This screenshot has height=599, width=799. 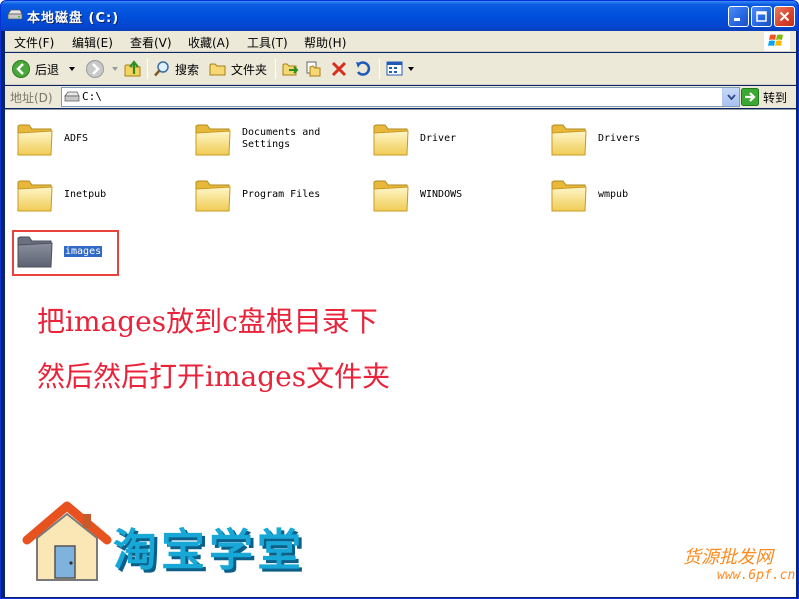 What do you see at coordinates (399, 16) in the screenshot?
I see `title-bar: 本地磁盘 (C:)` at bounding box center [399, 16].